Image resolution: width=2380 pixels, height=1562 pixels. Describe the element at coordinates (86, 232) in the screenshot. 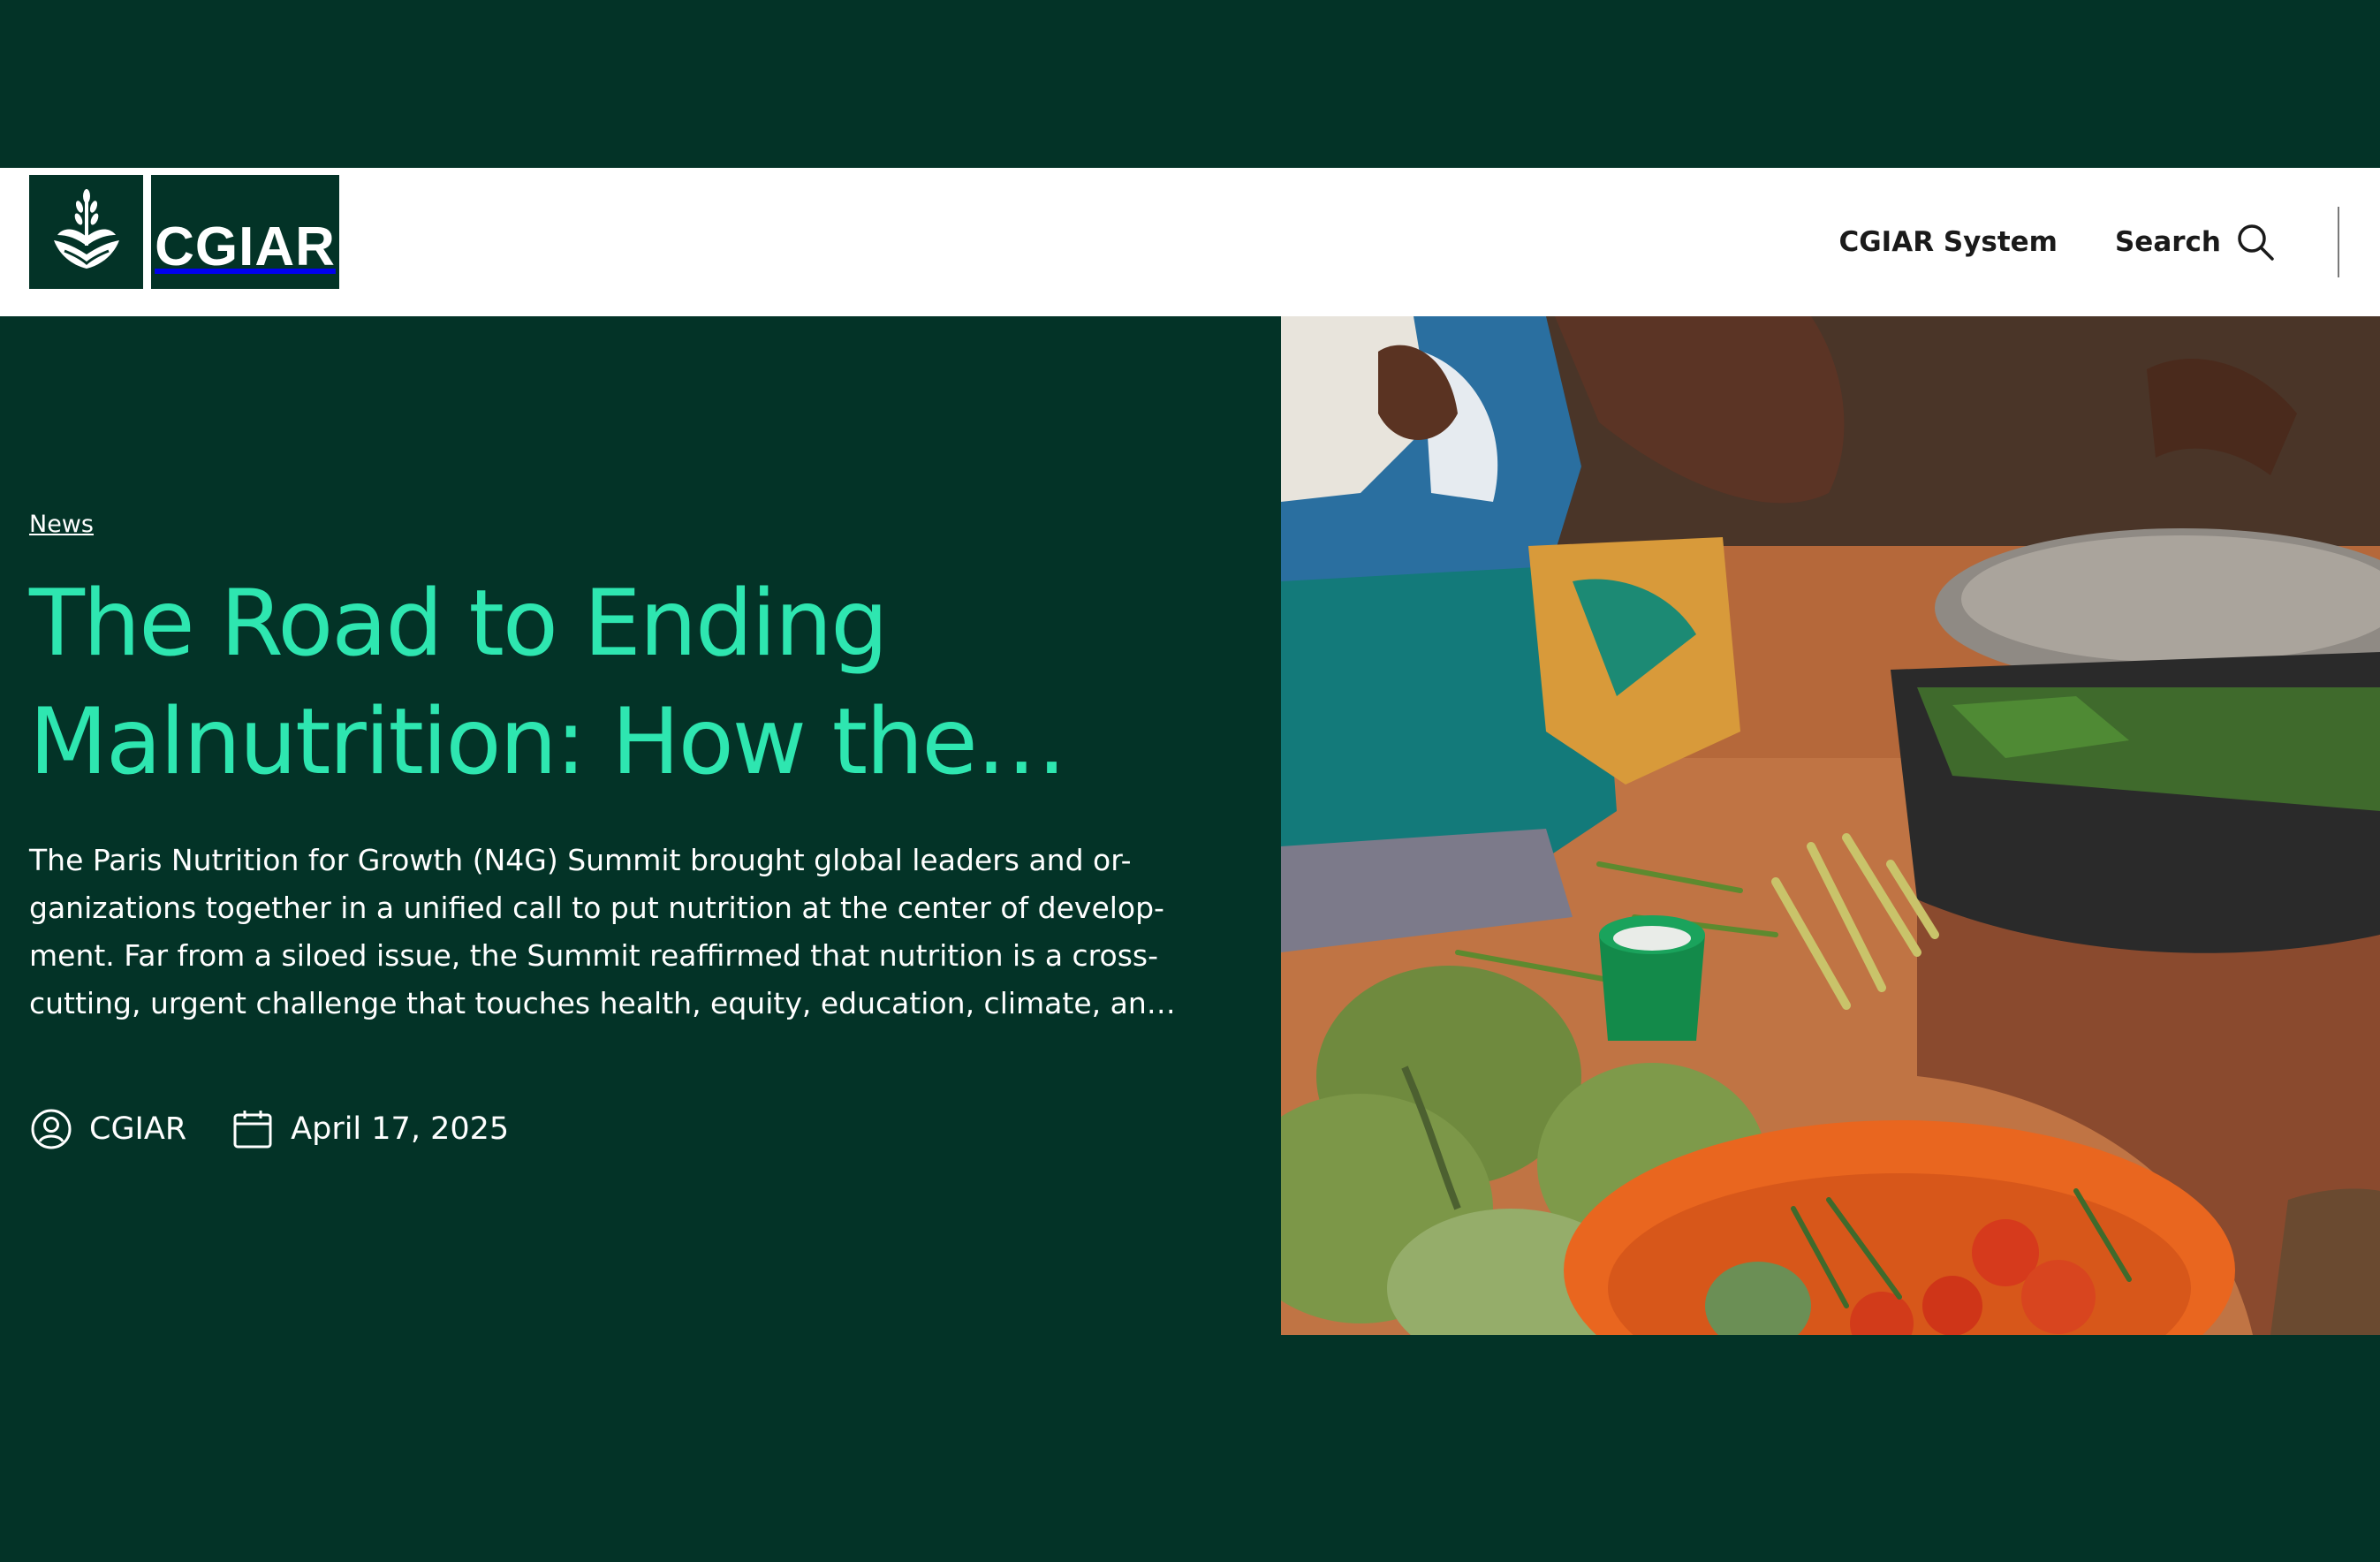

I see `wheat-hands-icon` at that location.